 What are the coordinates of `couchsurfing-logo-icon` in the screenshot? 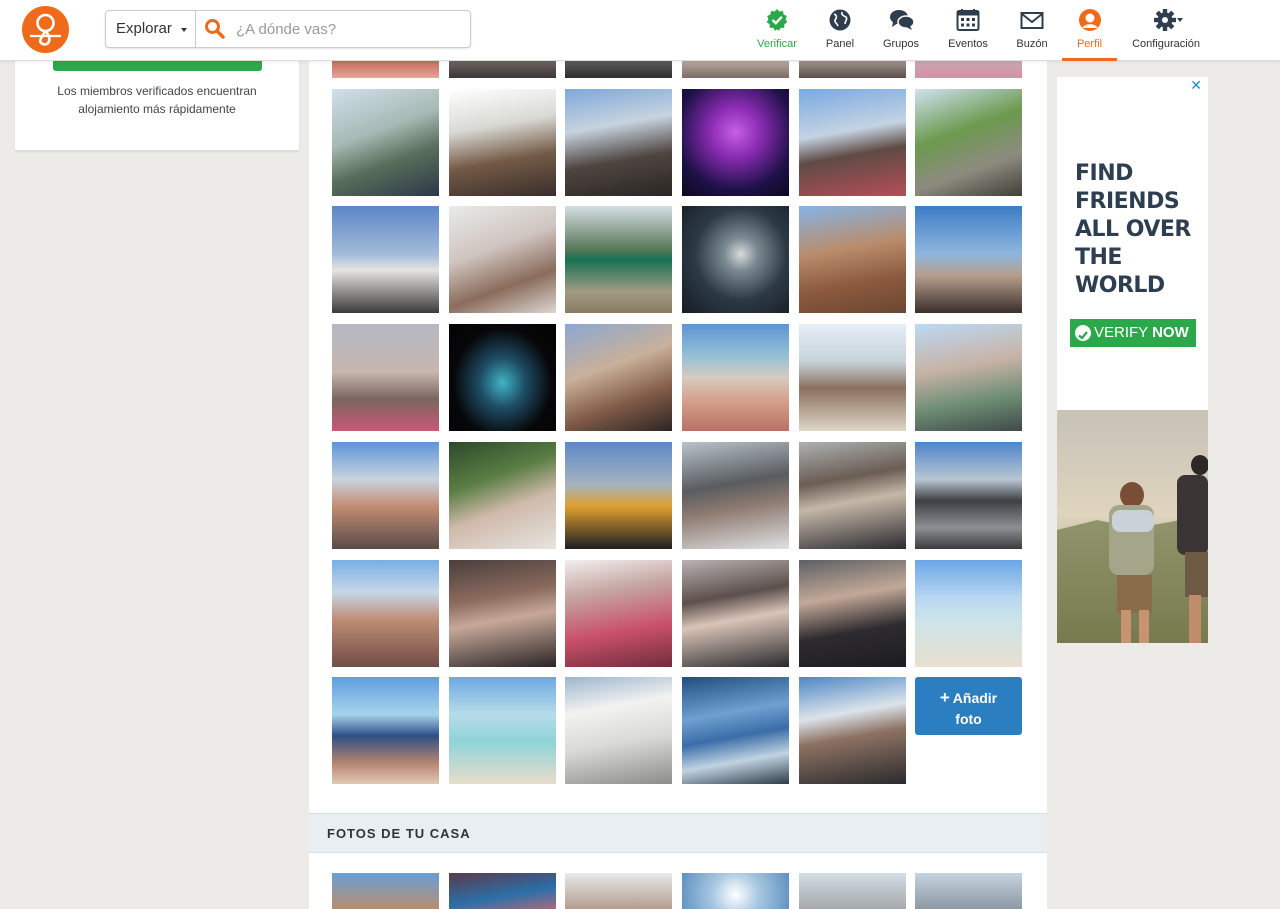 It's located at (45, 29).